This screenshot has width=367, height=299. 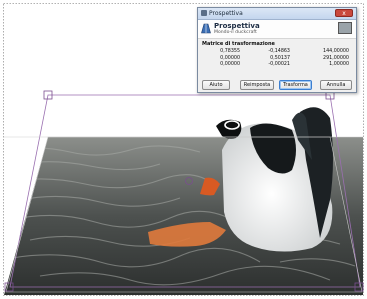 I want to click on cancel-button: Annulla, so click(x=336, y=85).